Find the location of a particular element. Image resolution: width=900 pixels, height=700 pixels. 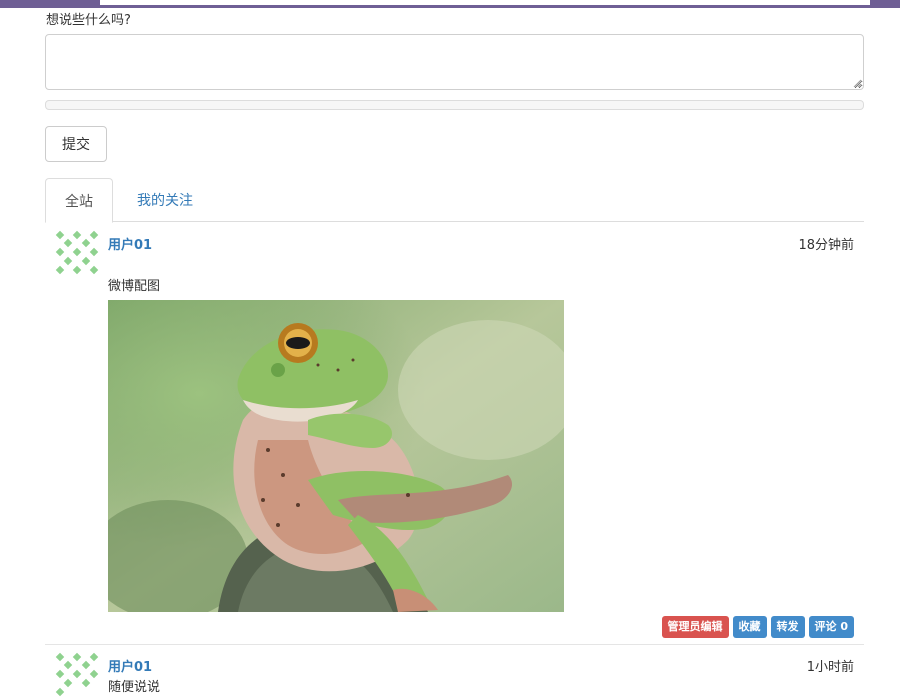

tab-my-following: 我的关注 is located at coordinates (165, 200).